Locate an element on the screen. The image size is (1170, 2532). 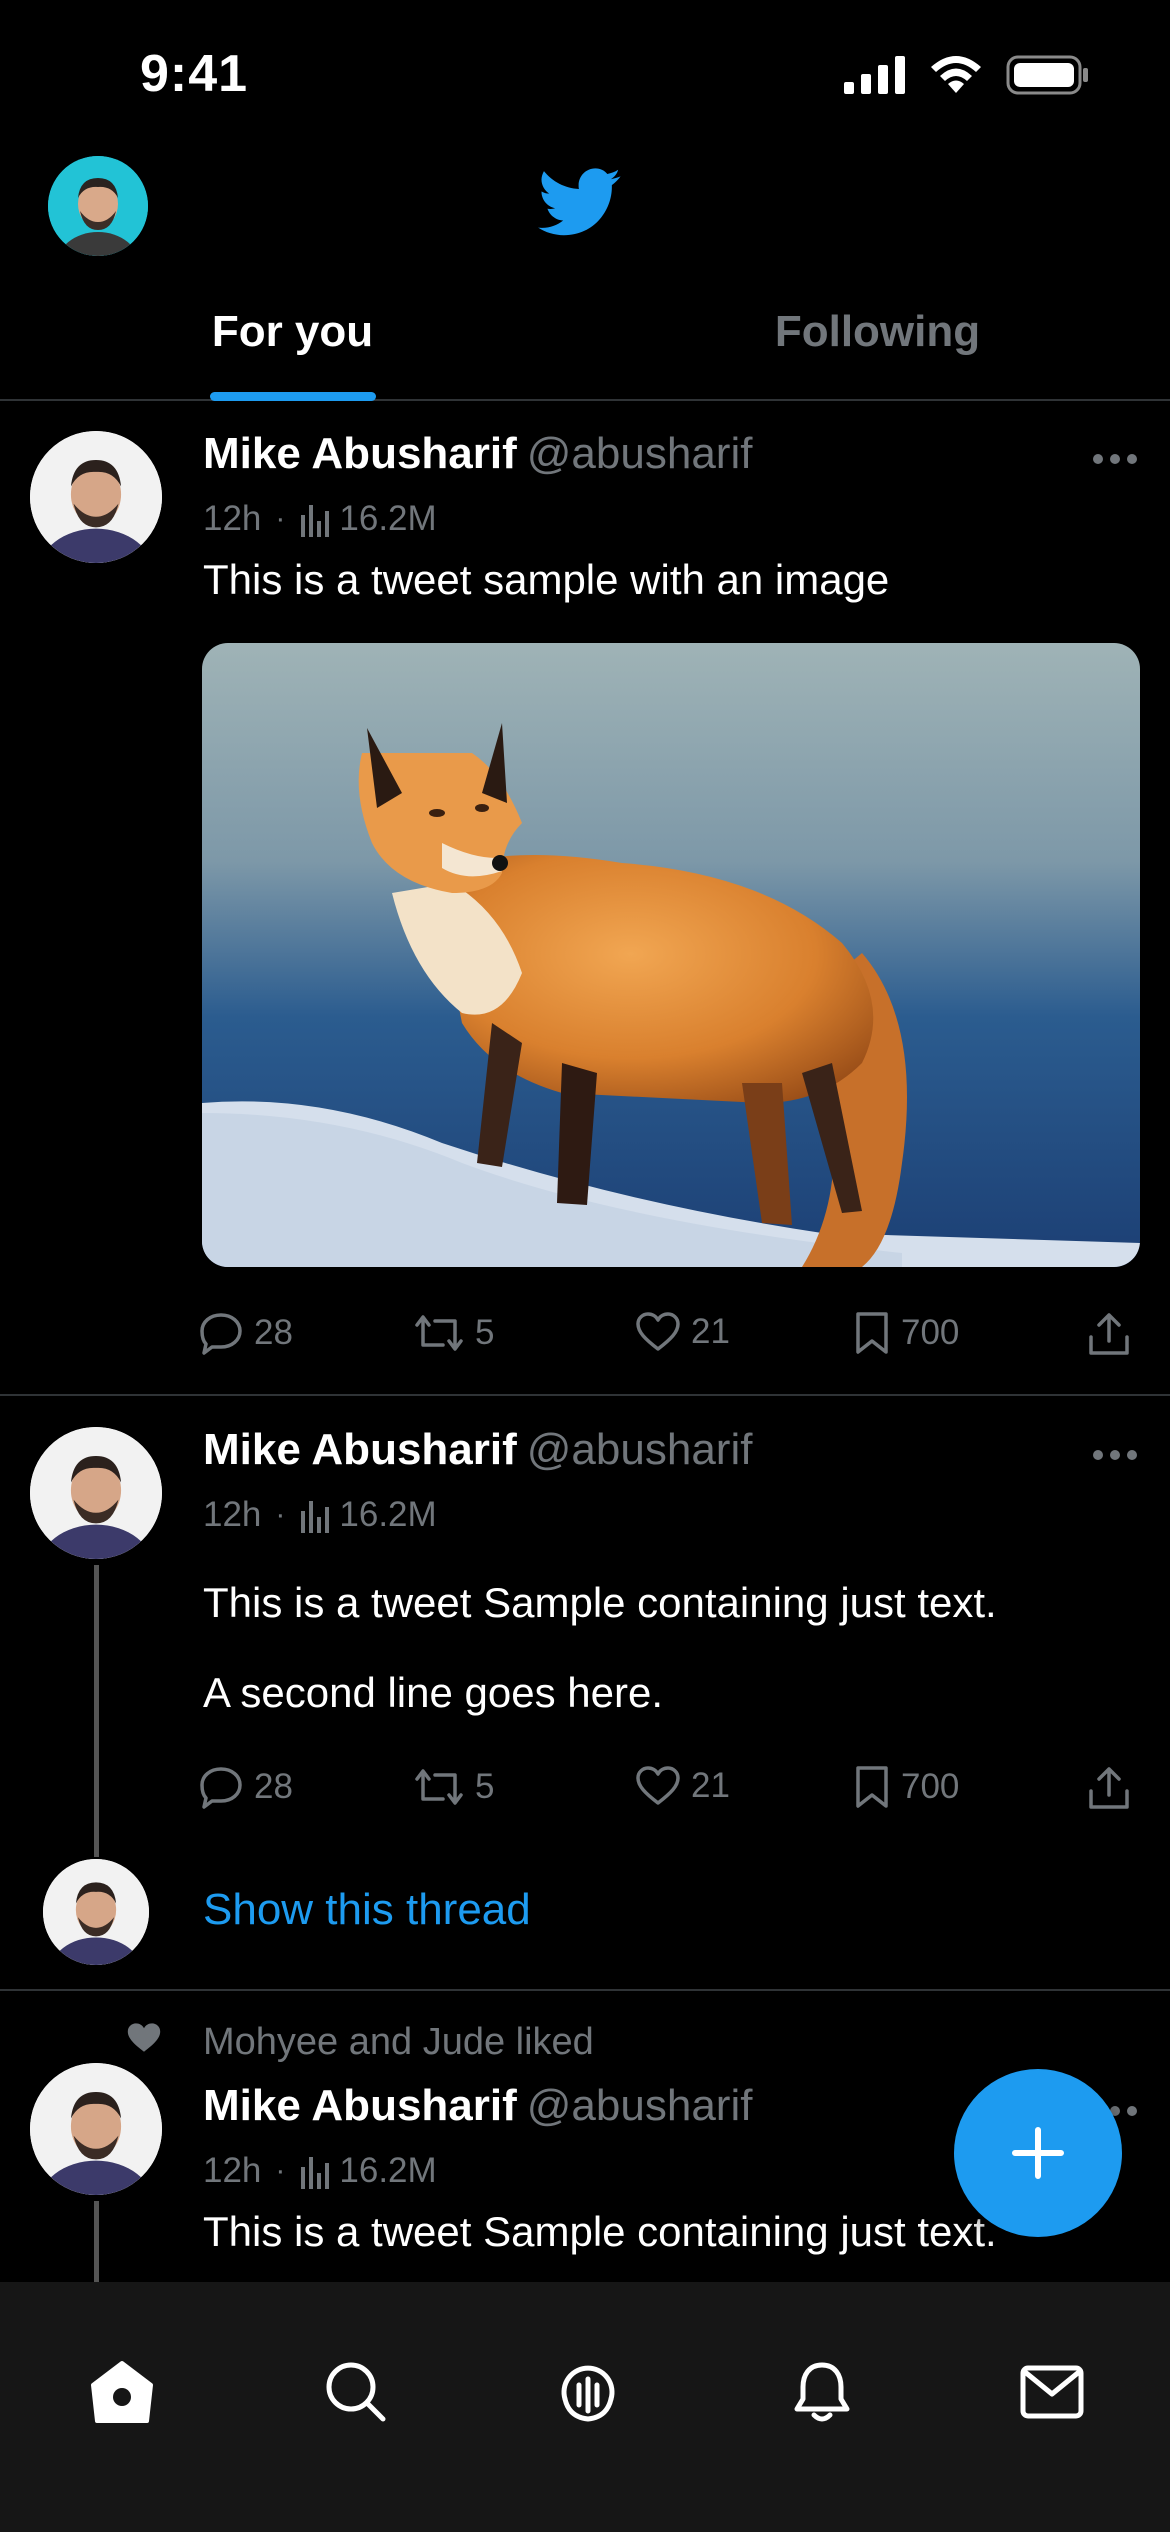
compose-tweet-button is located at coordinates (1038, 2153).